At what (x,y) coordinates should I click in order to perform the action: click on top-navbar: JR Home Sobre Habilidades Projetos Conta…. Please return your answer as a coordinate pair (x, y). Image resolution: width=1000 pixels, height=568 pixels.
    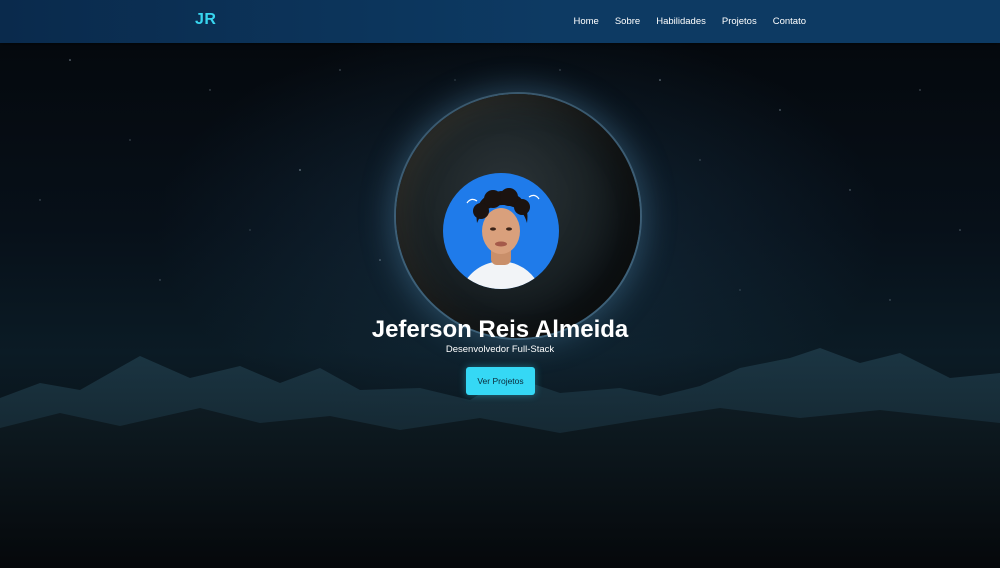
    Looking at the image, I should click on (500, 21).